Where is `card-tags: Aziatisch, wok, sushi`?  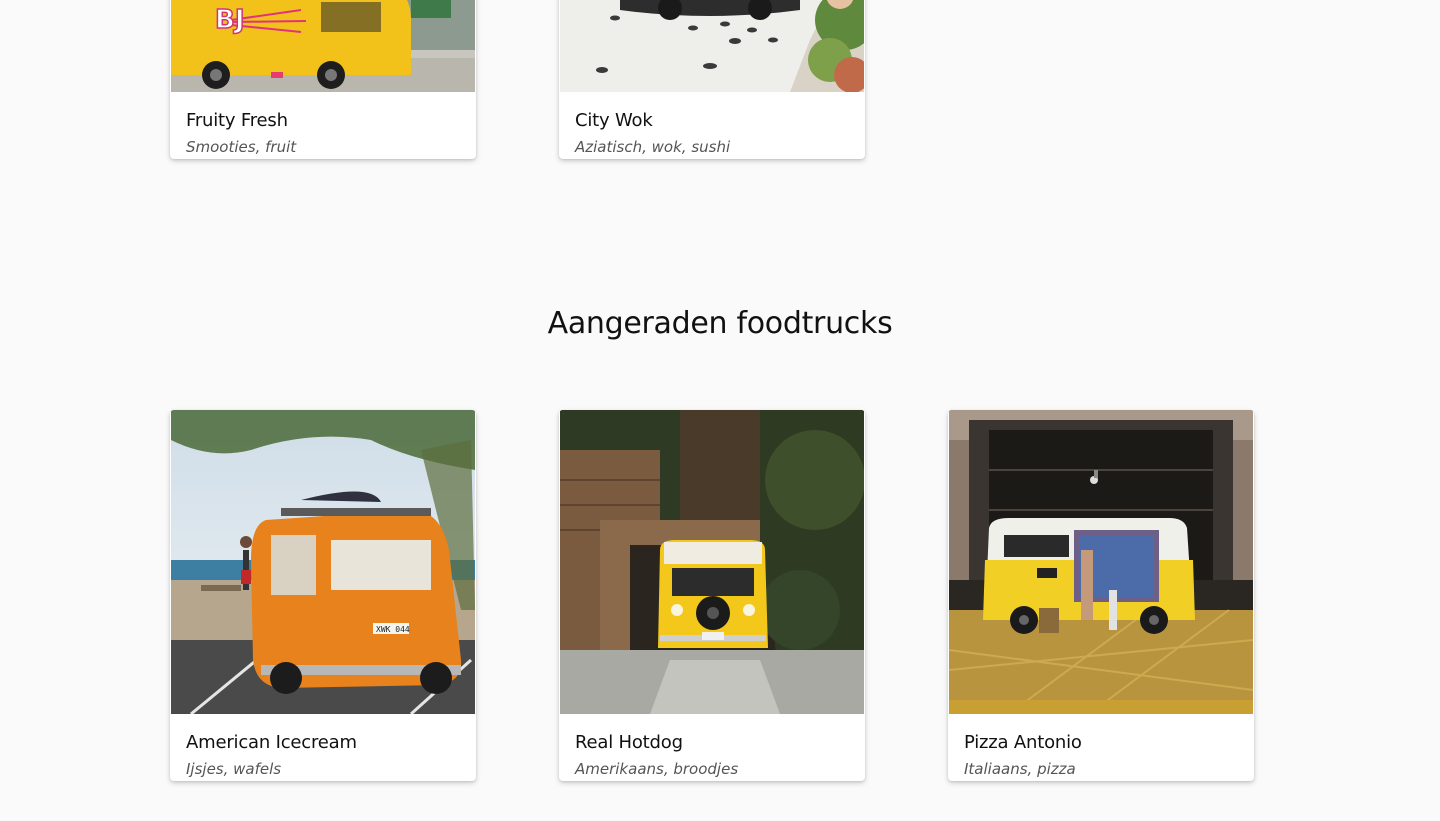
card-tags: Aziatisch, wok, sushi is located at coordinates (653, 147).